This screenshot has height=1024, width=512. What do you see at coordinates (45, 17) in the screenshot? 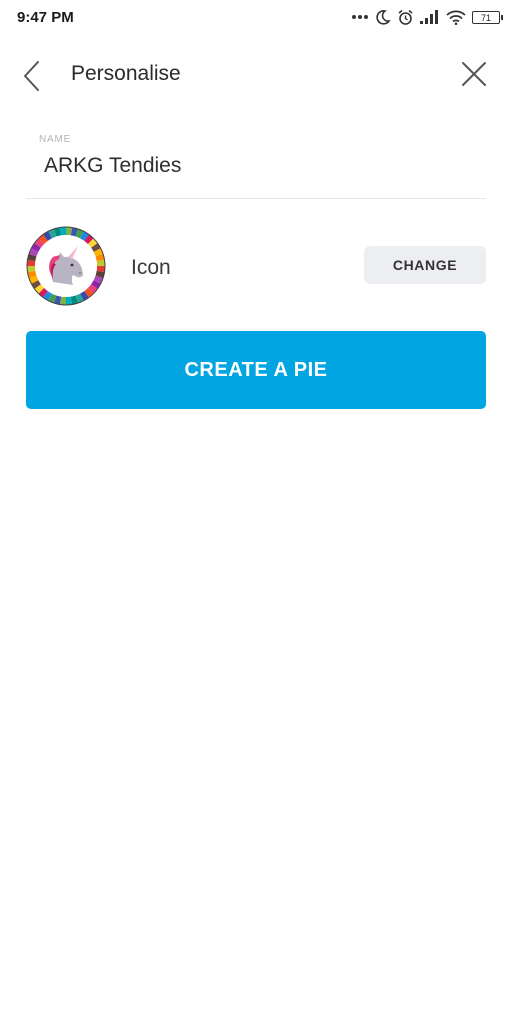
I see `status-time: 9:47 PM` at bounding box center [45, 17].